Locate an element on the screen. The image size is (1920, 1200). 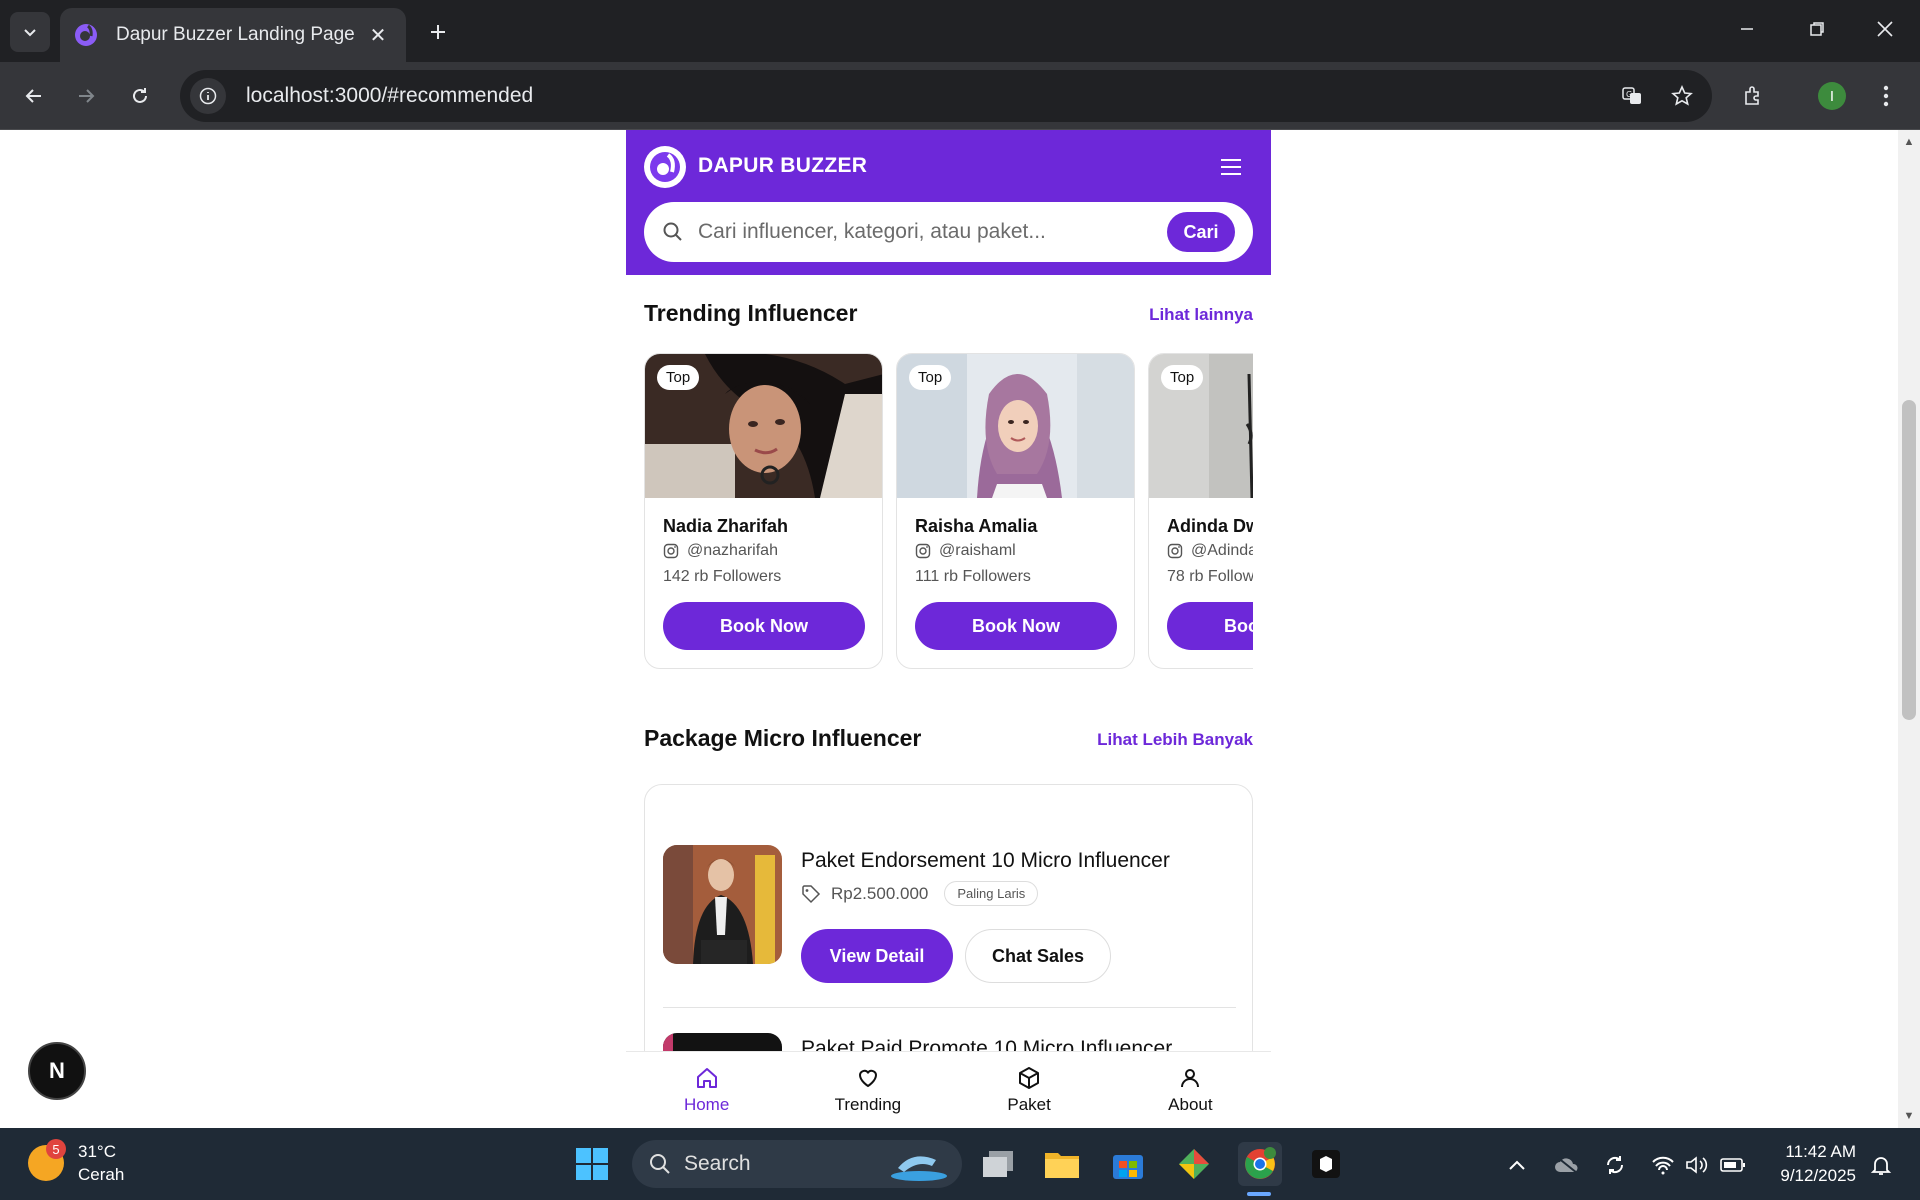
battery-icon is located at coordinates (1733, 1165).